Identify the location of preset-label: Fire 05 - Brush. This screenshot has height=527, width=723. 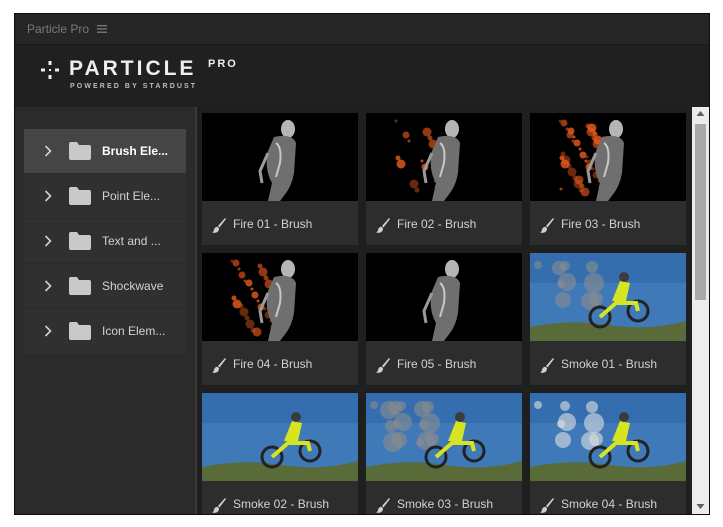
(437, 364).